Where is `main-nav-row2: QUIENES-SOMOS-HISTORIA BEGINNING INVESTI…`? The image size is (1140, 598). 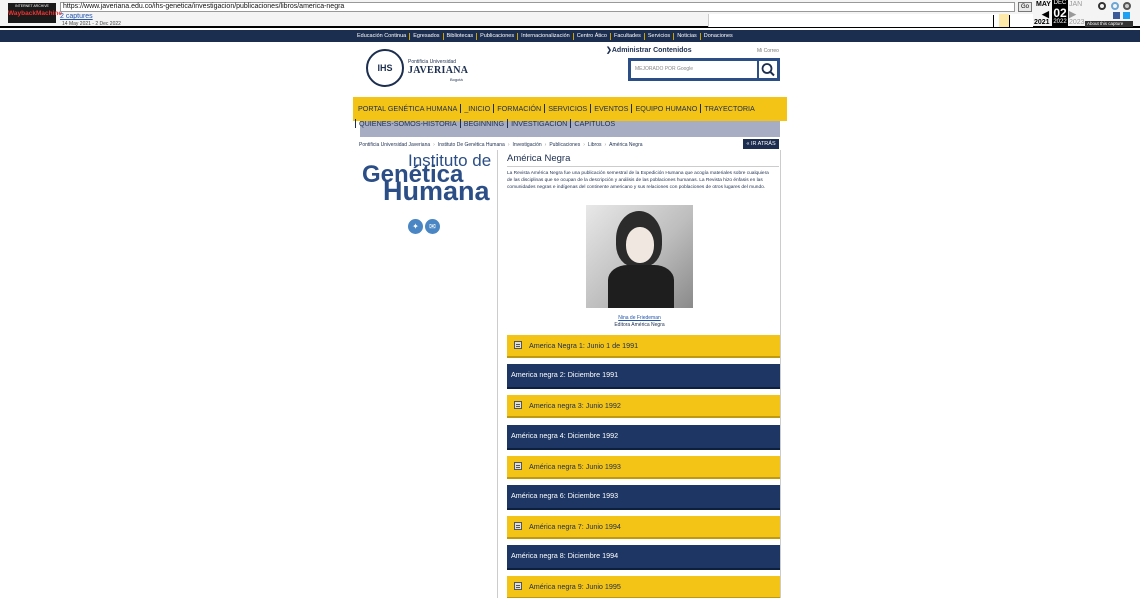 main-nav-row2: QUIENES-SOMOS-HISTORIA BEGINNING INVESTI… is located at coordinates (486, 123).